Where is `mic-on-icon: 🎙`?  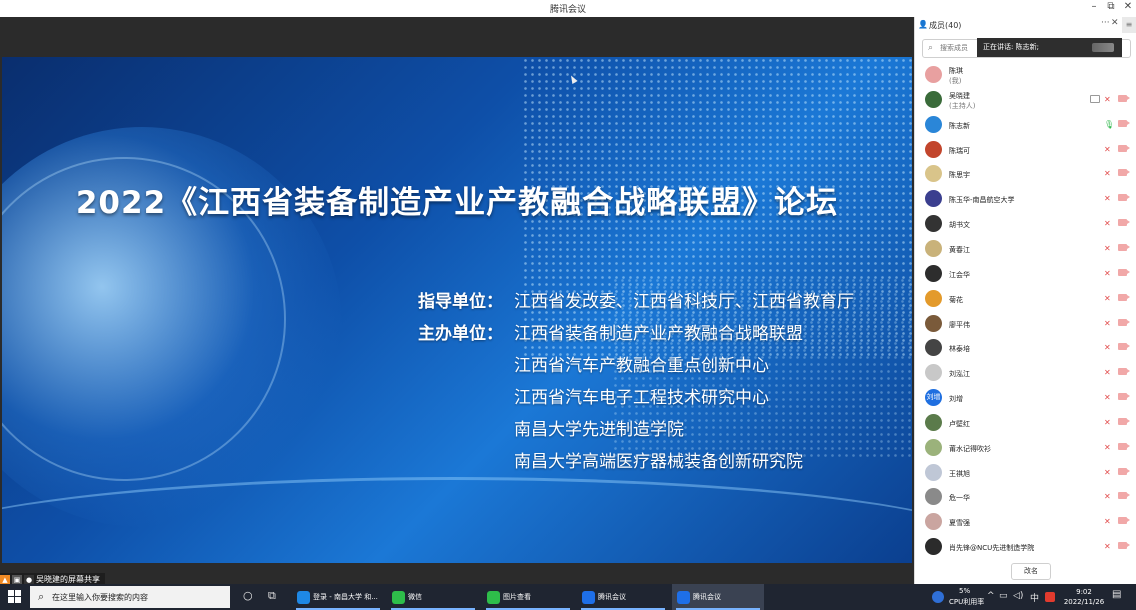 mic-on-icon: 🎙 is located at coordinates (1109, 124).